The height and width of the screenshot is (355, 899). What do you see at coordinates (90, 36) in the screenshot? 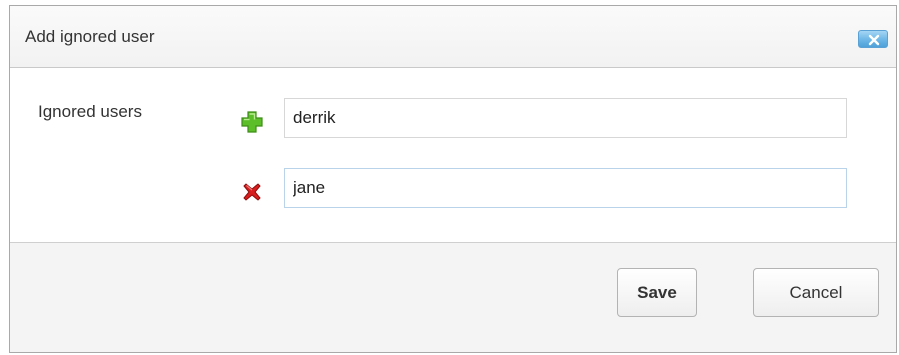
I see `dialog-title: Add ignored user` at bounding box center [90, 36].